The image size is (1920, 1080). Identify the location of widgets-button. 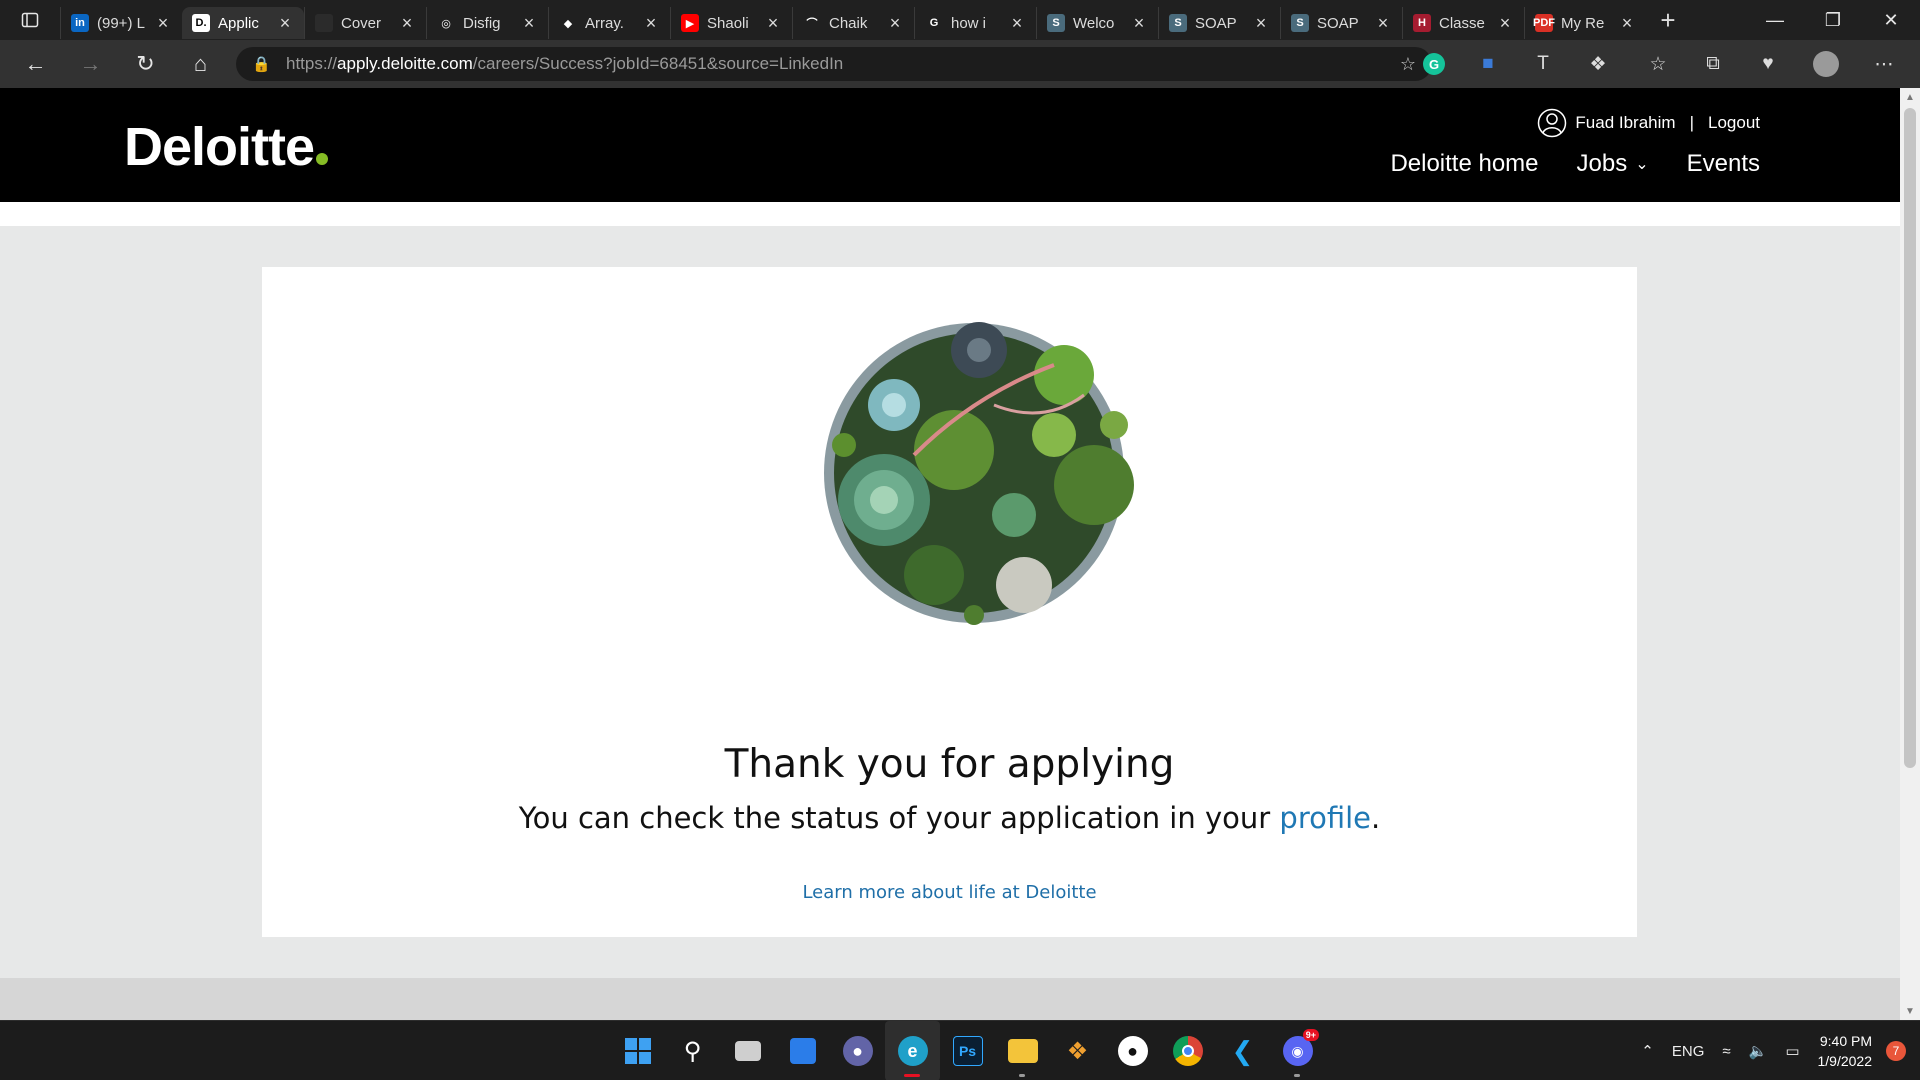
(802, 1050).